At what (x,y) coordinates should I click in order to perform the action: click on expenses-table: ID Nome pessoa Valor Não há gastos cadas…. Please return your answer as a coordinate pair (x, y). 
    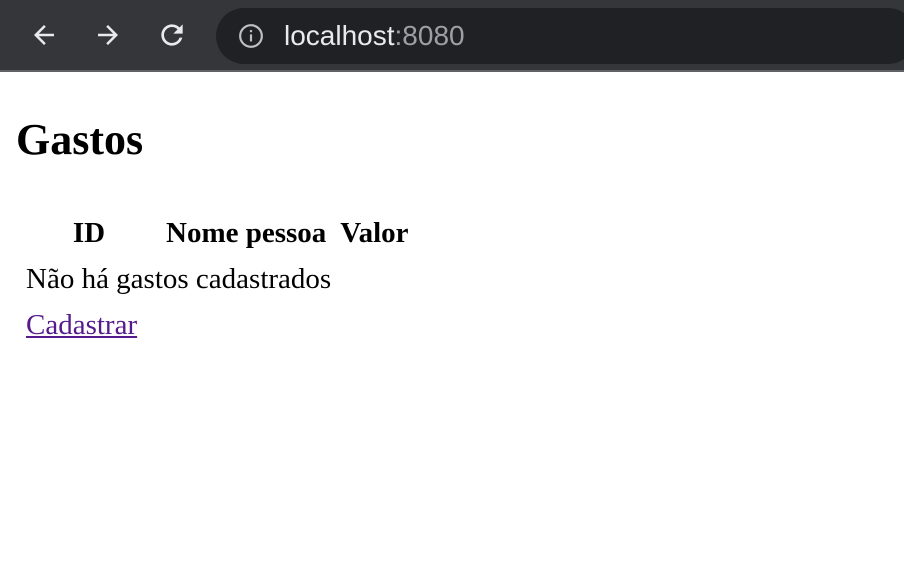
    Looking at the image, I should click on (217, 279).